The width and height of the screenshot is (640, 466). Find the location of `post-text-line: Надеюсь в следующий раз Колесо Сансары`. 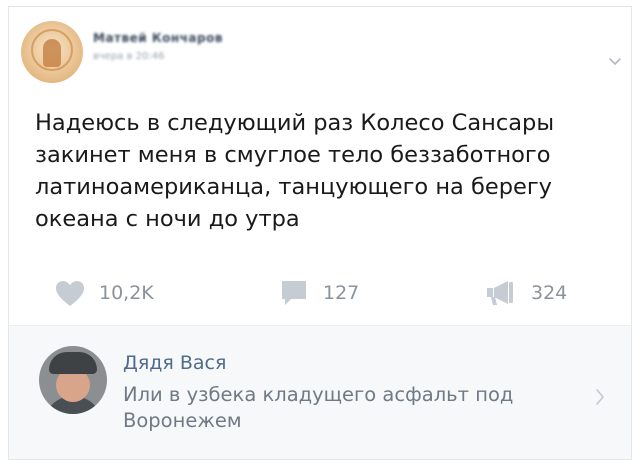

post-text-line: Надеюсь в следующий раз Колесо Сансары is located at coordinates (295, 123).